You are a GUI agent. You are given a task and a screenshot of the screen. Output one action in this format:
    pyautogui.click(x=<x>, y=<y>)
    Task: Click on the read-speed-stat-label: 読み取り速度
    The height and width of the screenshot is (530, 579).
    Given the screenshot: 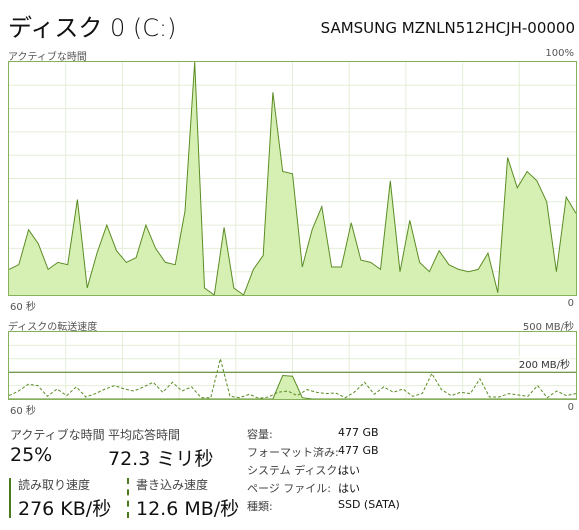 What is the action you would take?
    pyautogui.click(x=54, y=485)
    